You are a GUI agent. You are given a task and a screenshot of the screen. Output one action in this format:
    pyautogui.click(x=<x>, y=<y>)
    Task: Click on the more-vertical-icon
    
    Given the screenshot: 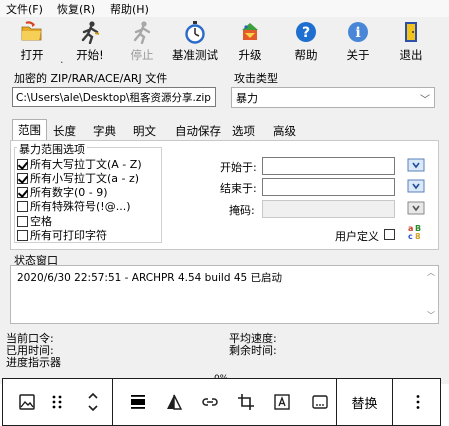 What is the action you would take?
    pyautogui.click(x=418, y=402)
    